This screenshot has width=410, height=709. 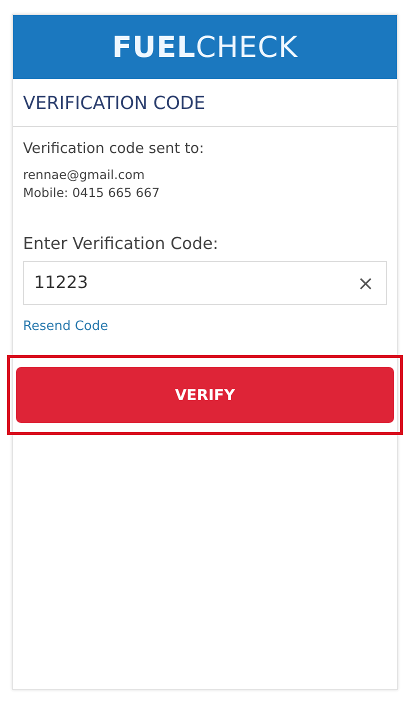 I want to click on field-label: Enter Verification Code:, so click(x=121, y=243).